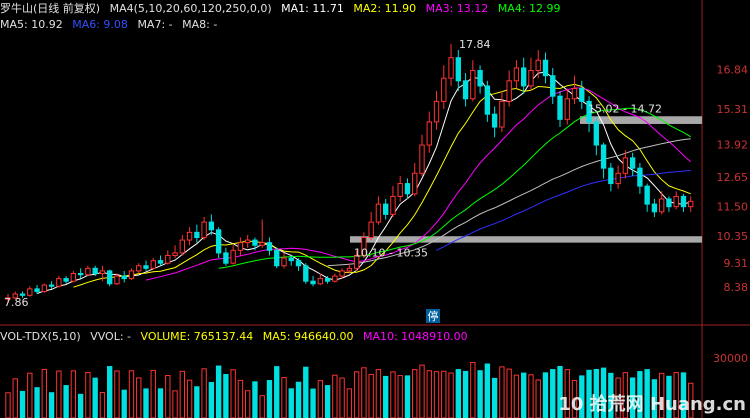 The width and height of the screenshot is (750, 418). I want to click on ma3-value: MA3: 13.12, so click(457, 8).